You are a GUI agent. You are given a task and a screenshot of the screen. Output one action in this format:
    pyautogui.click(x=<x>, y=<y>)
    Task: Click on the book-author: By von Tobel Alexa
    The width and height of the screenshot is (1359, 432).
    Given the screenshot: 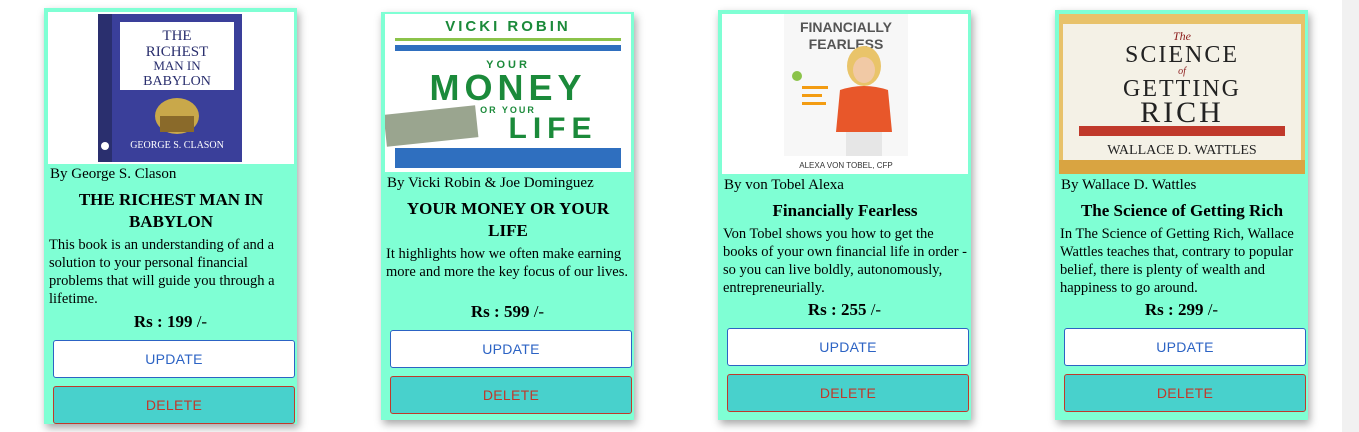 What is the action you would take?
    pyautogui.click(x=784, y=185)
    